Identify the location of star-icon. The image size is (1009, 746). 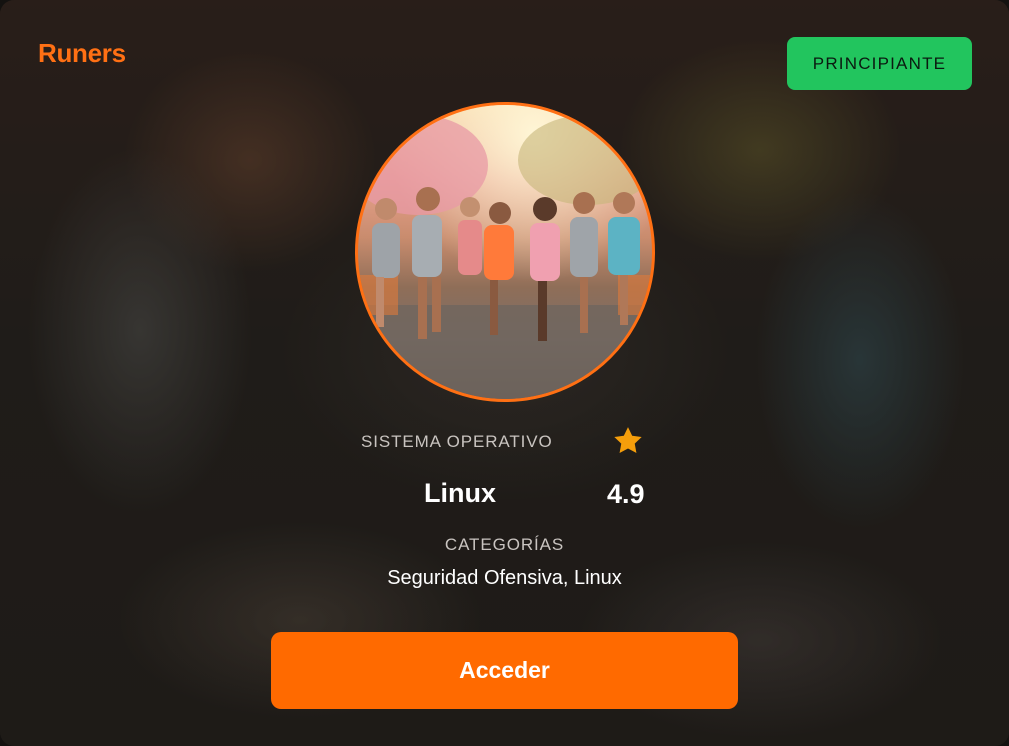
(628, 441).